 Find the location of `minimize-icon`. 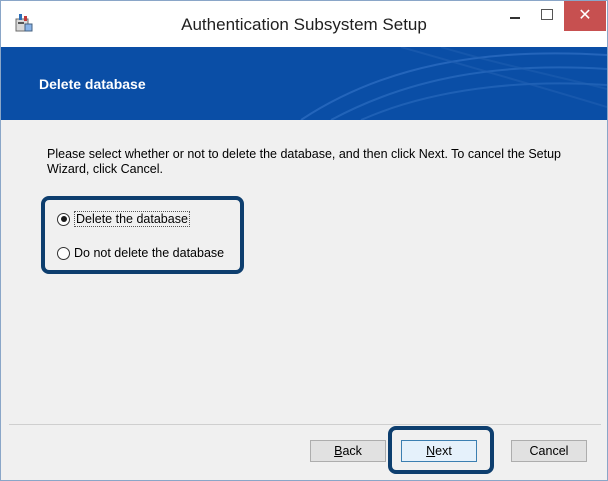

minimize-icon is located at coordinates (515, 18).